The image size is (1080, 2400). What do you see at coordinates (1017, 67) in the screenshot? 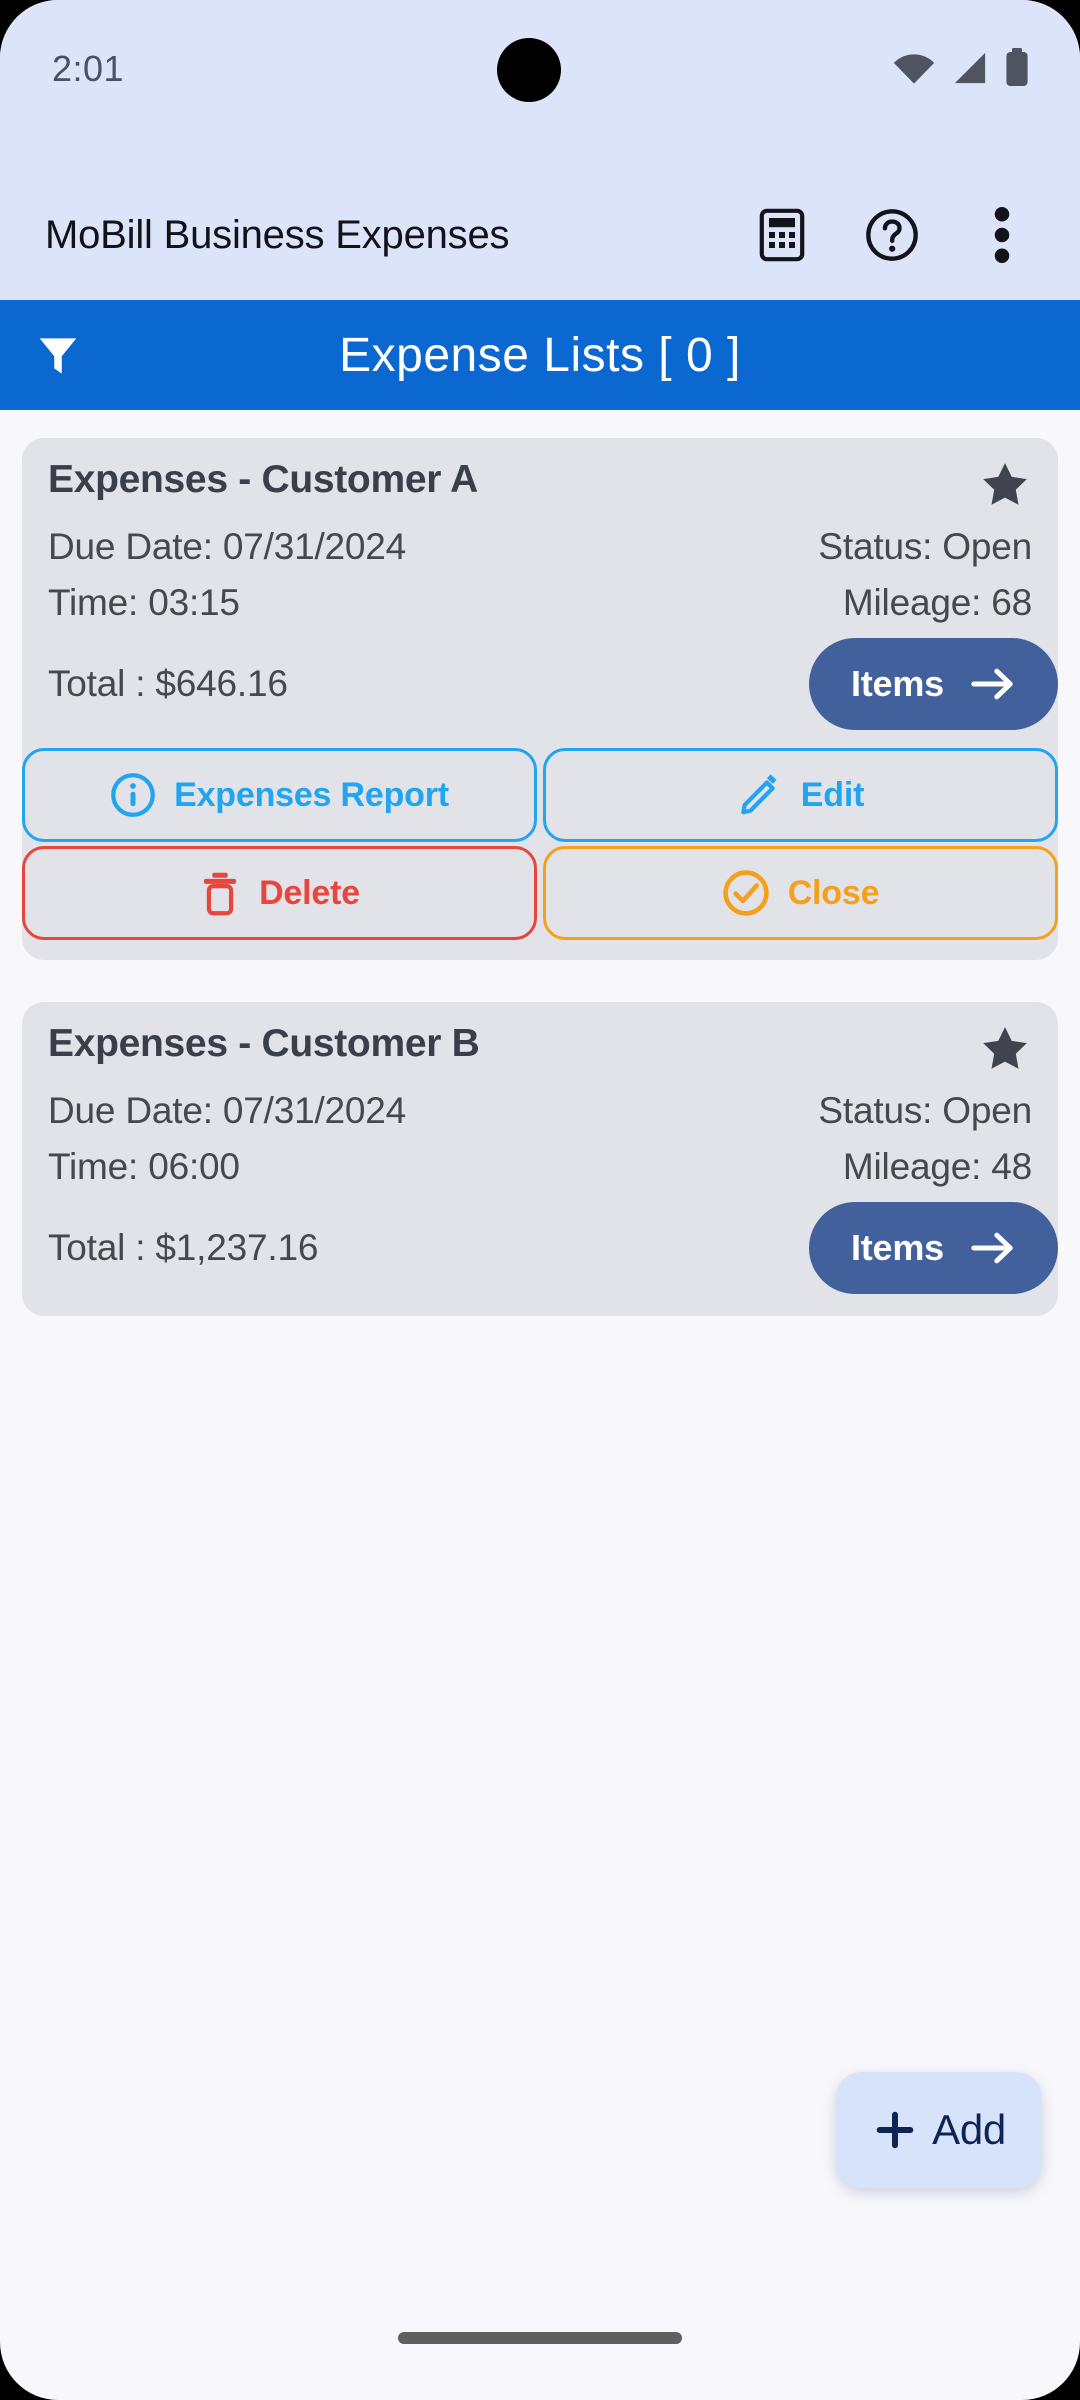
I see `battery-icon` at bounding box center [1017, 67].